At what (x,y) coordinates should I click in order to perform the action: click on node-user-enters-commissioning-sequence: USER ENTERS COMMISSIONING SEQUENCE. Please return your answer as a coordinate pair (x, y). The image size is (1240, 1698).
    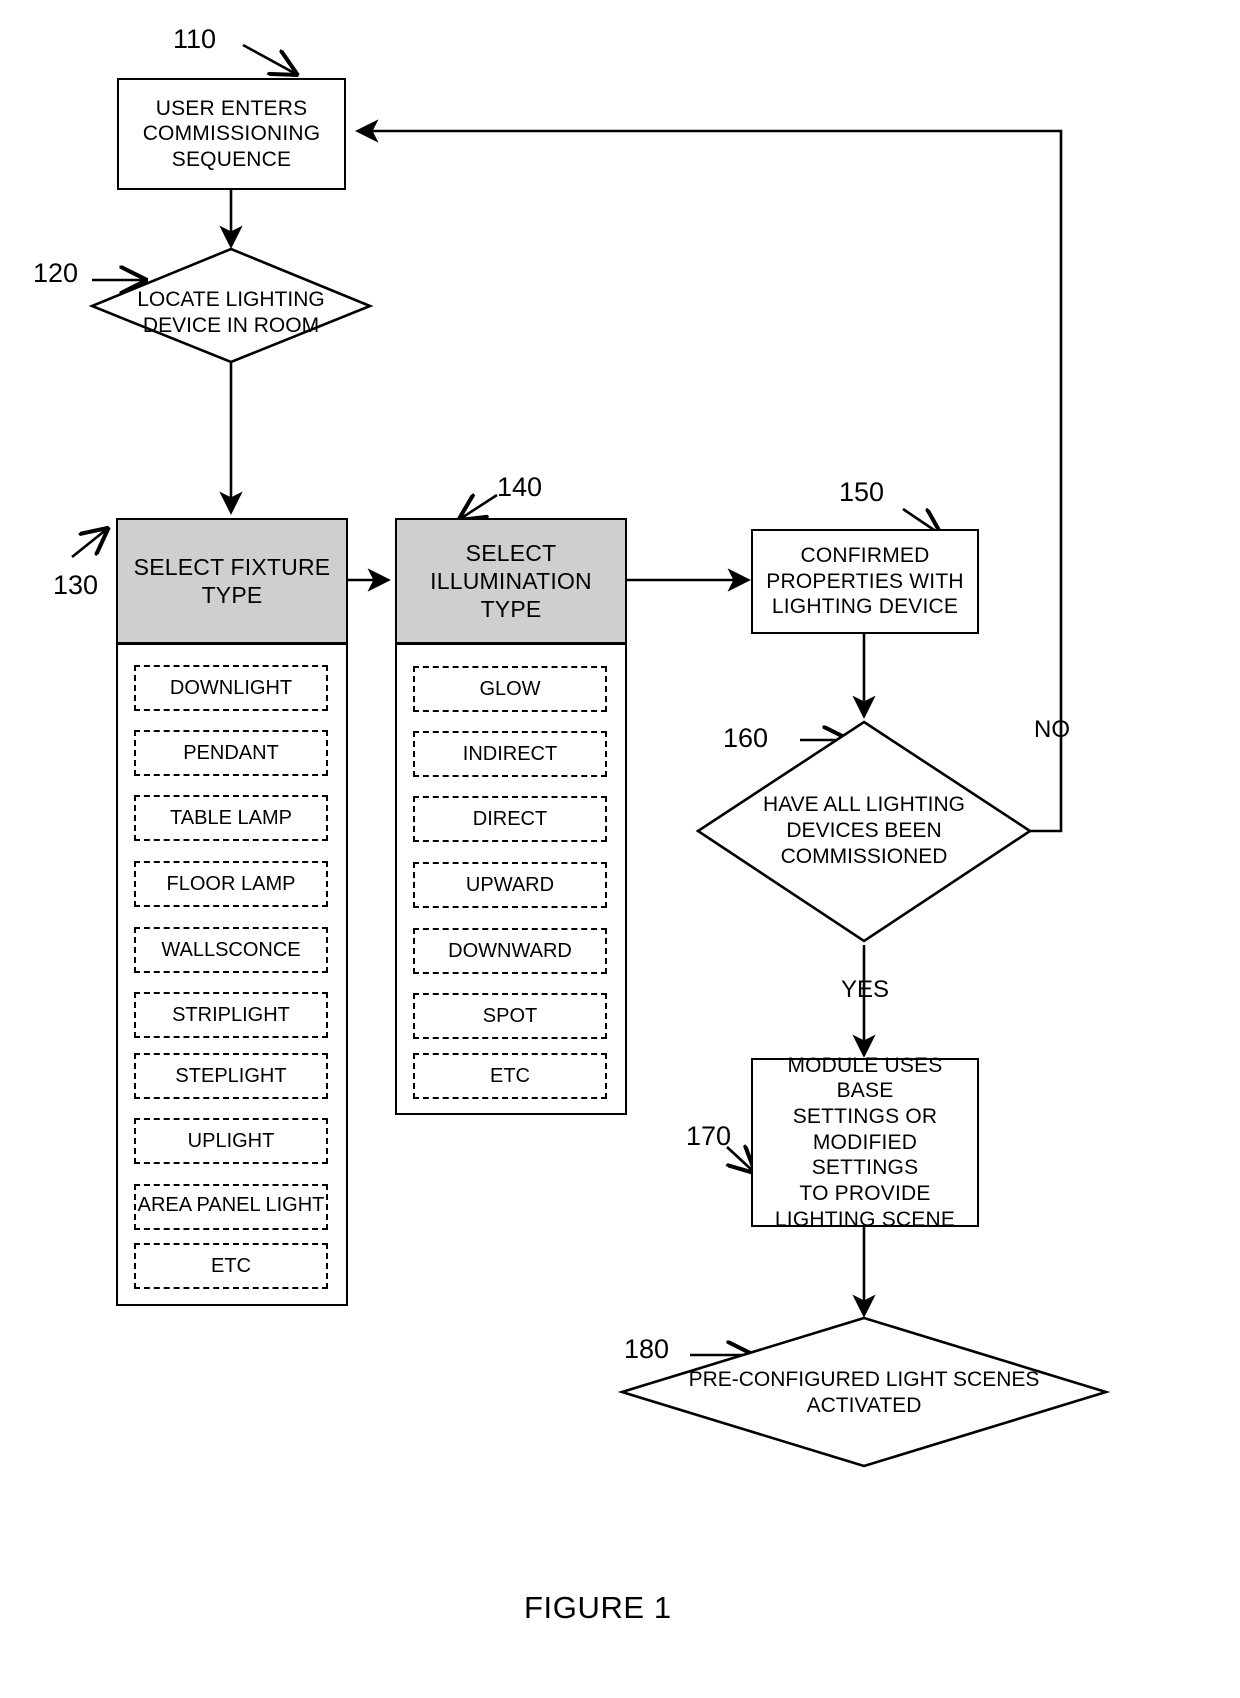
    Looking at the image, I should click on (231, 134).